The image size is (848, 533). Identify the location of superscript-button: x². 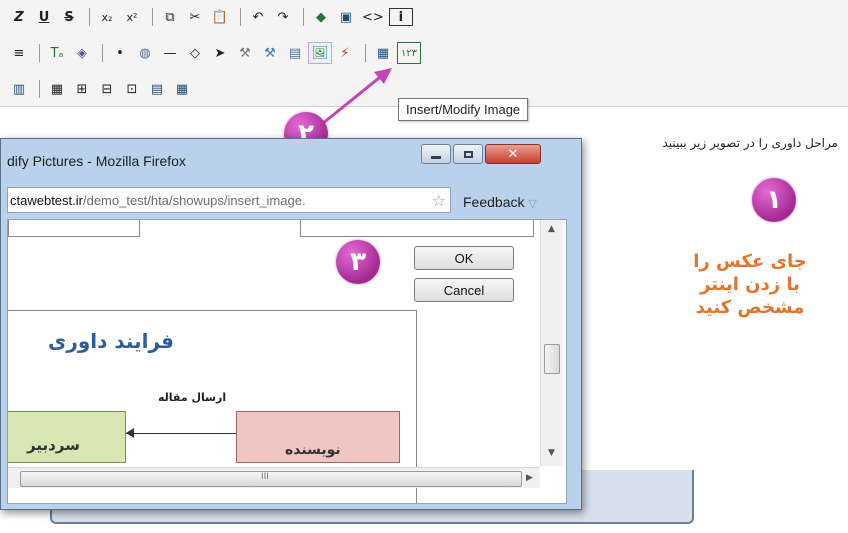
(132, 17).